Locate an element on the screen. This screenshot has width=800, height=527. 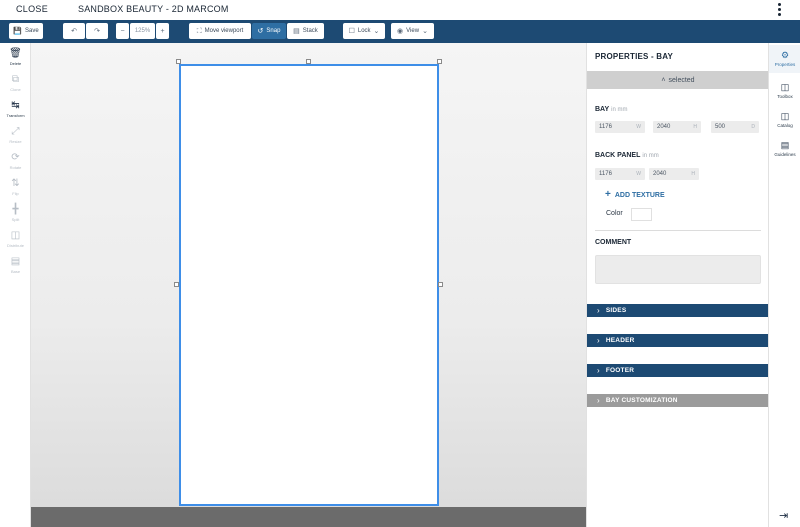
bay-unit: in mm is located at coordinates (619, 110).